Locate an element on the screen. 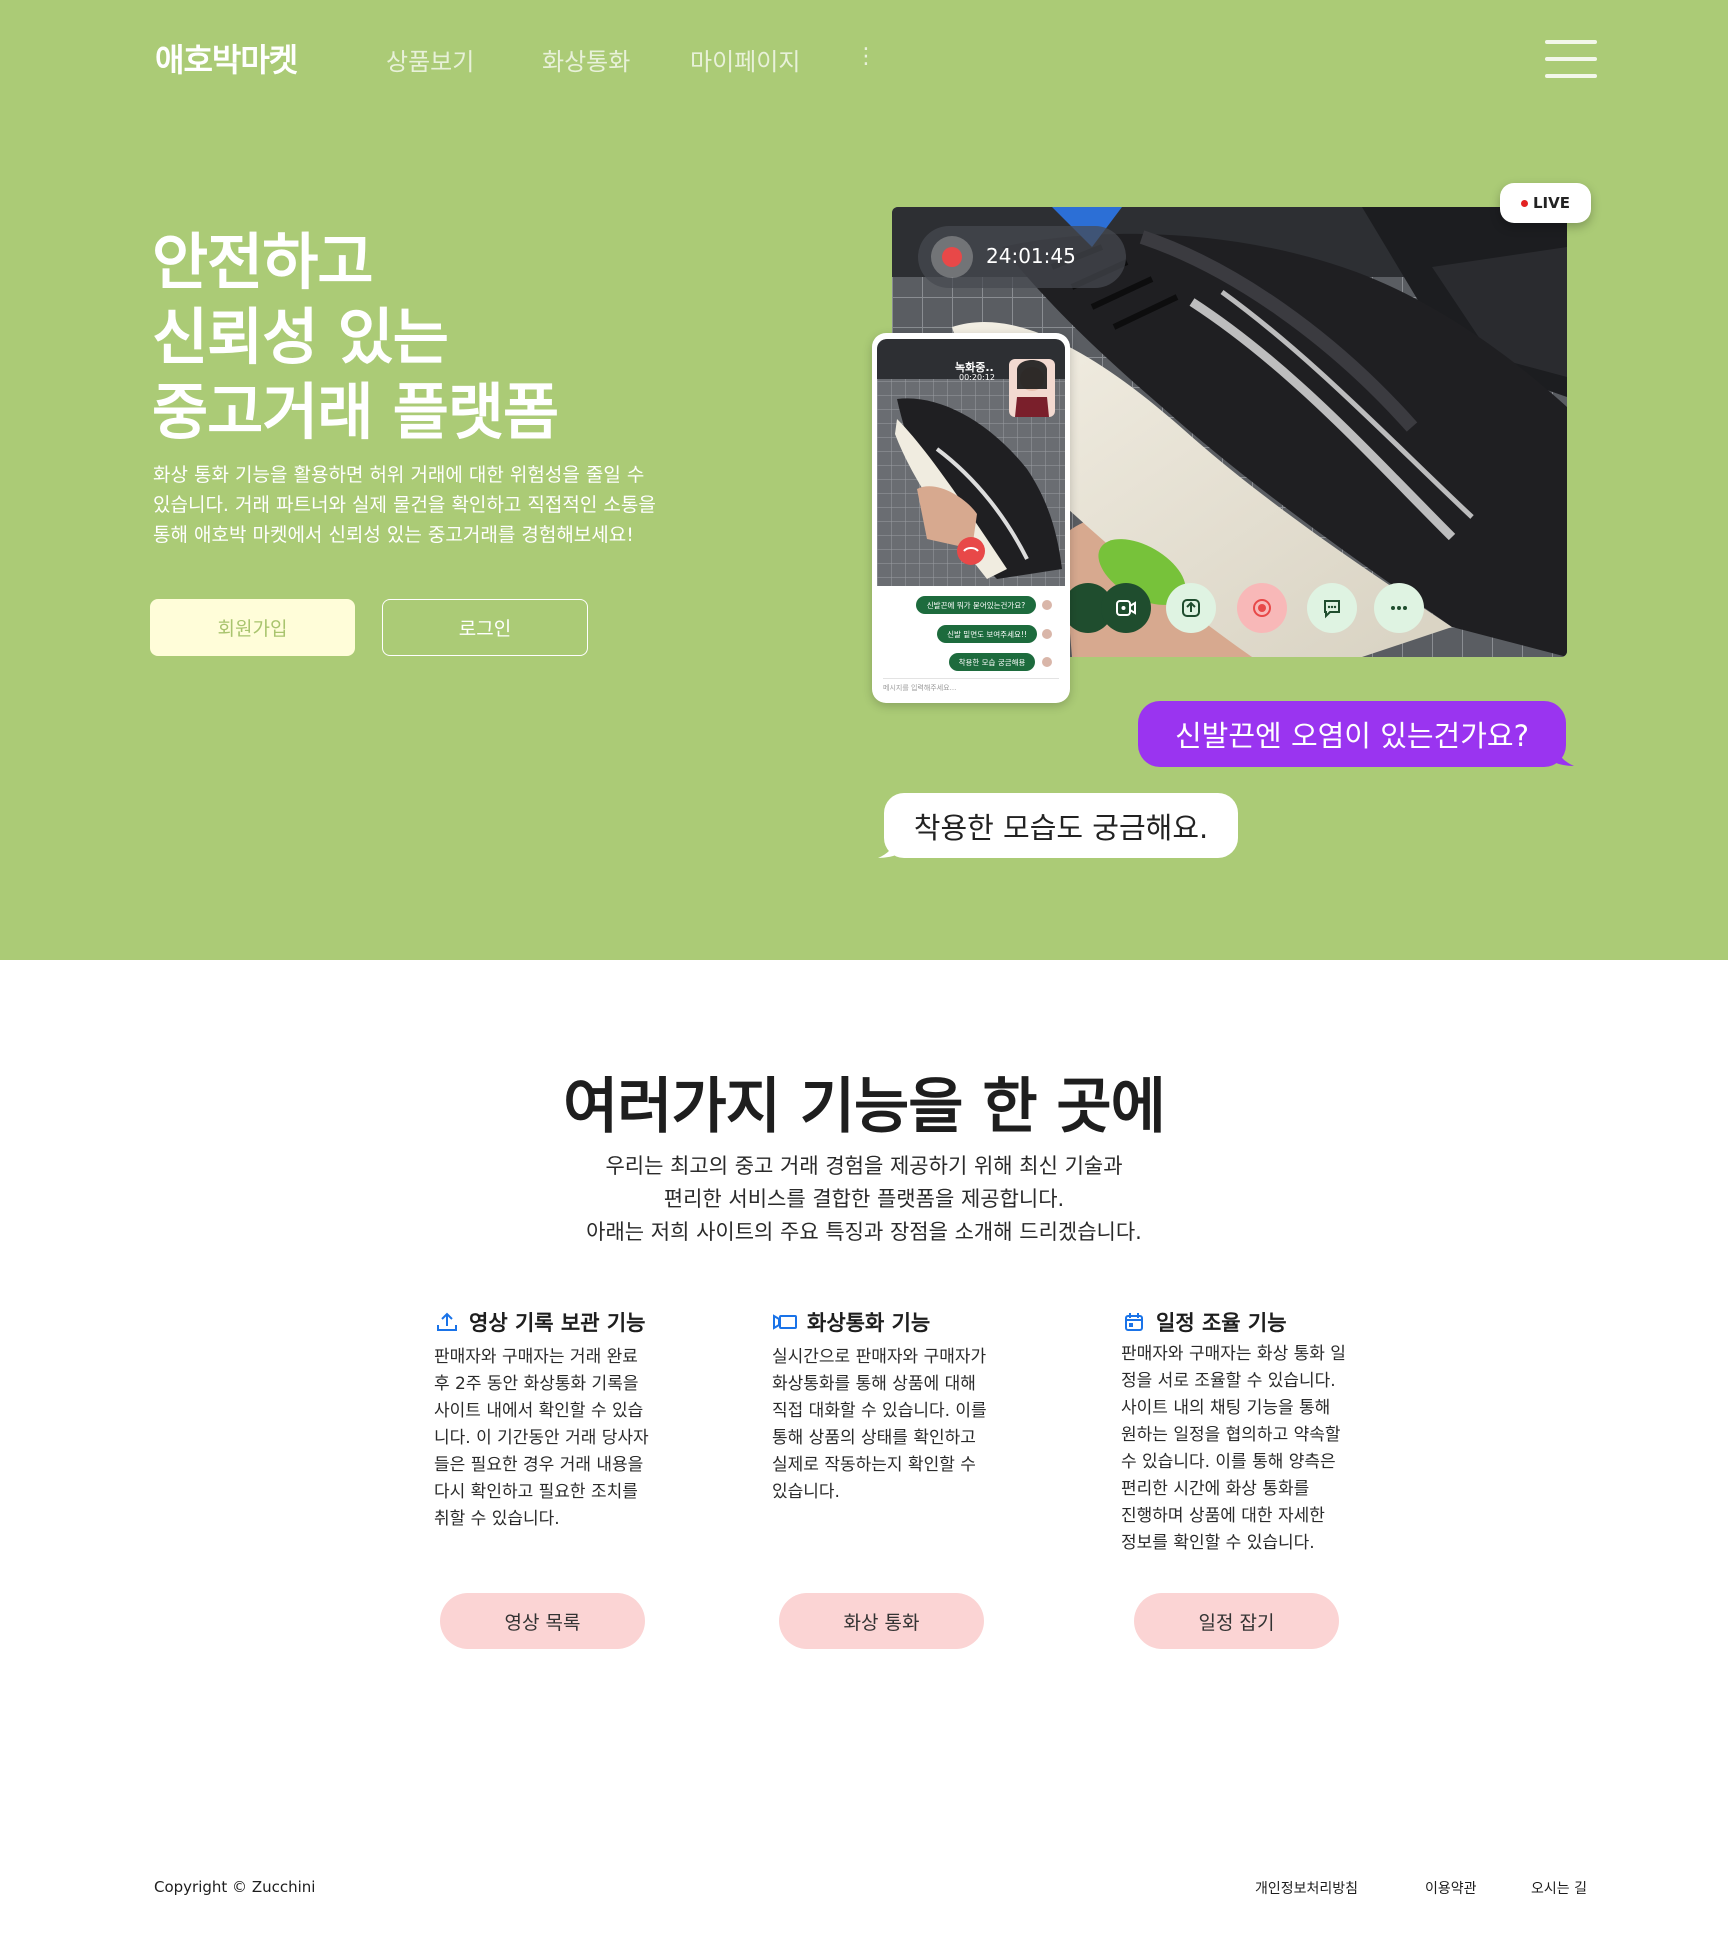 This screenshot has height=1941, width=1728. phone-chat-message: 신발 밑면도 보여주세요!! is located at coordinates (987, 634).